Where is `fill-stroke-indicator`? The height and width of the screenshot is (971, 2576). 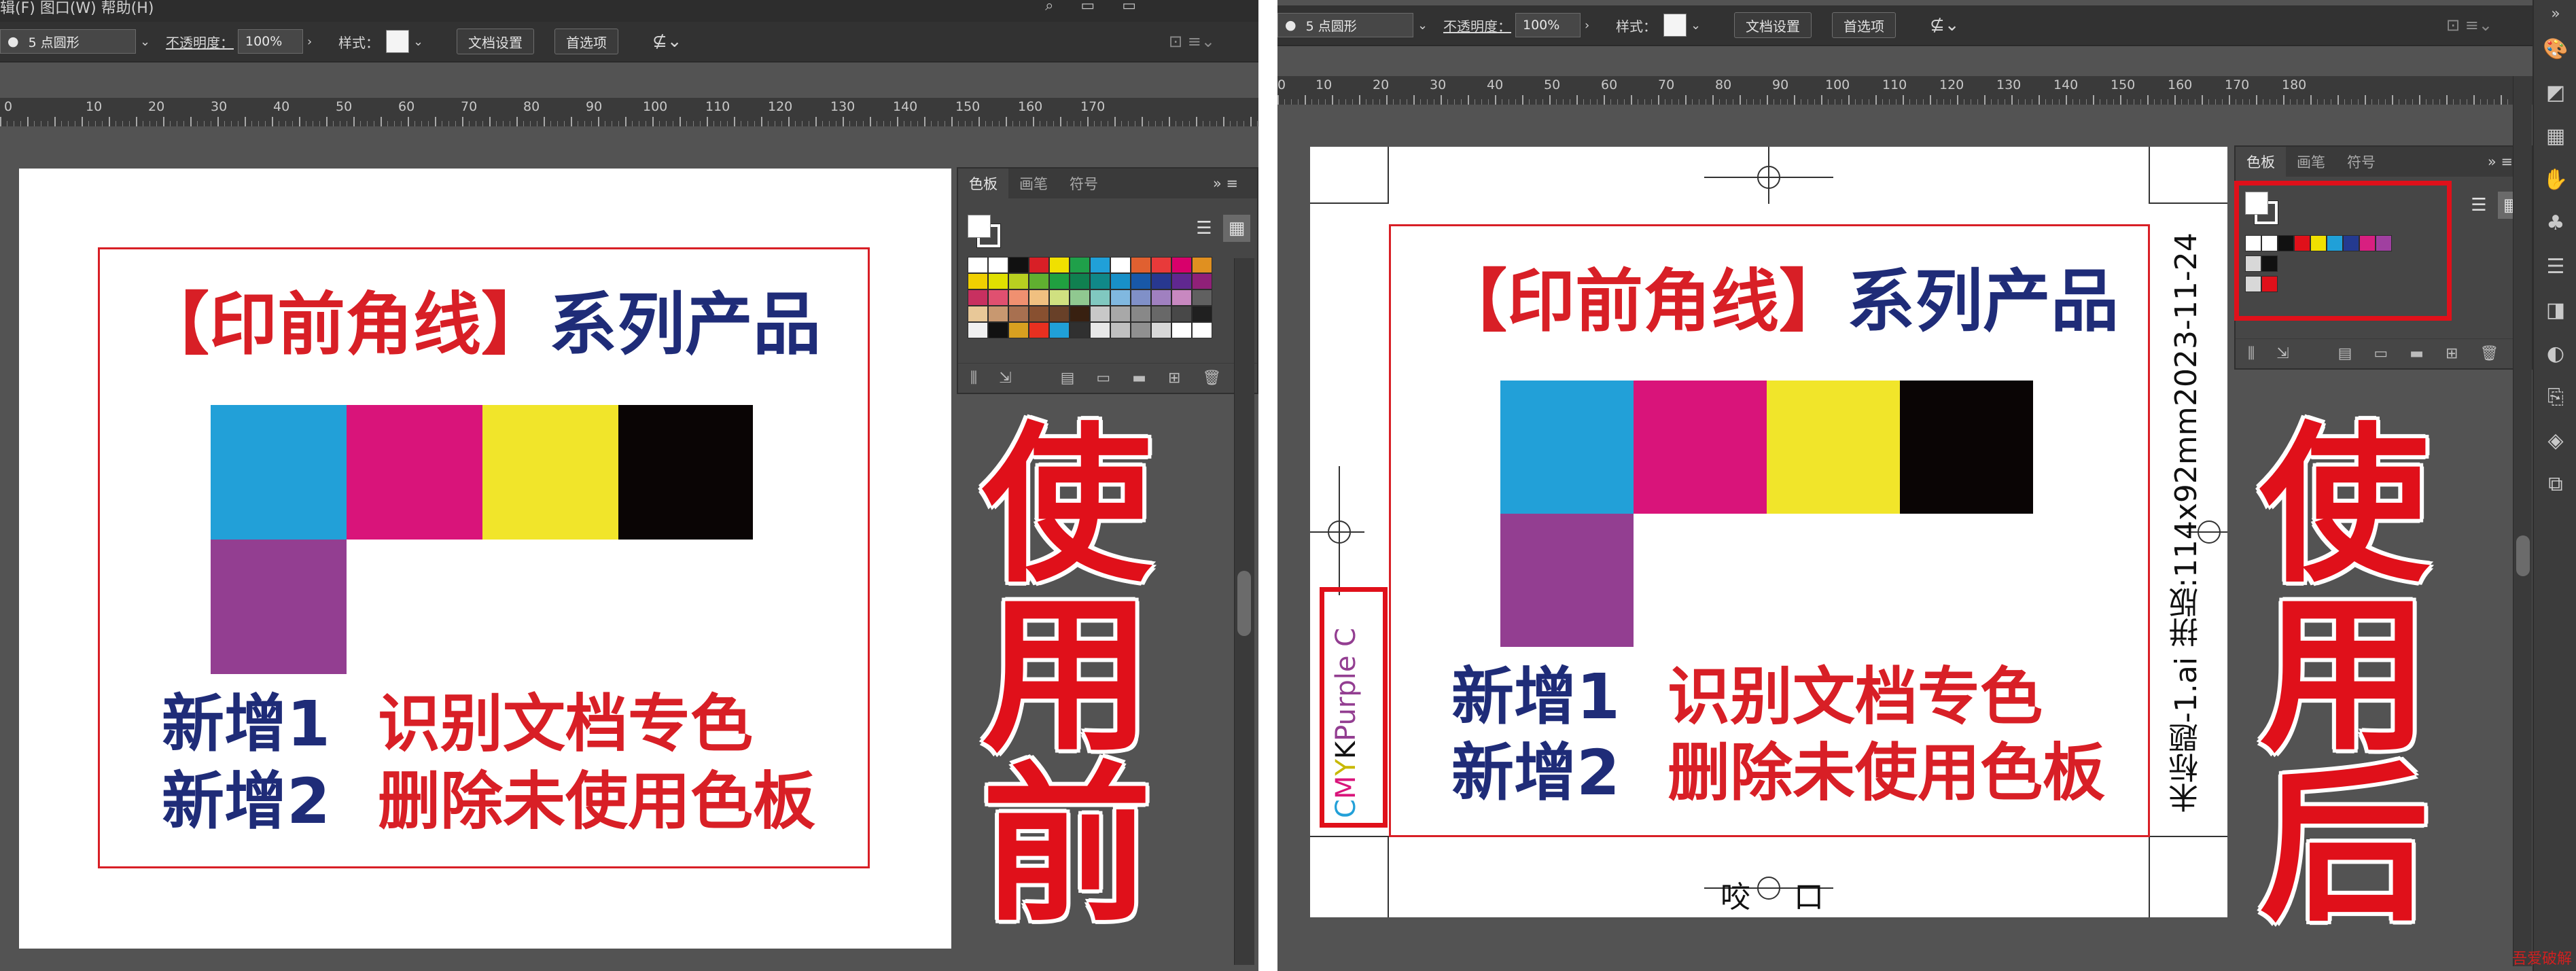
fill-stroke-indicator is located at coordinates (984, 231).